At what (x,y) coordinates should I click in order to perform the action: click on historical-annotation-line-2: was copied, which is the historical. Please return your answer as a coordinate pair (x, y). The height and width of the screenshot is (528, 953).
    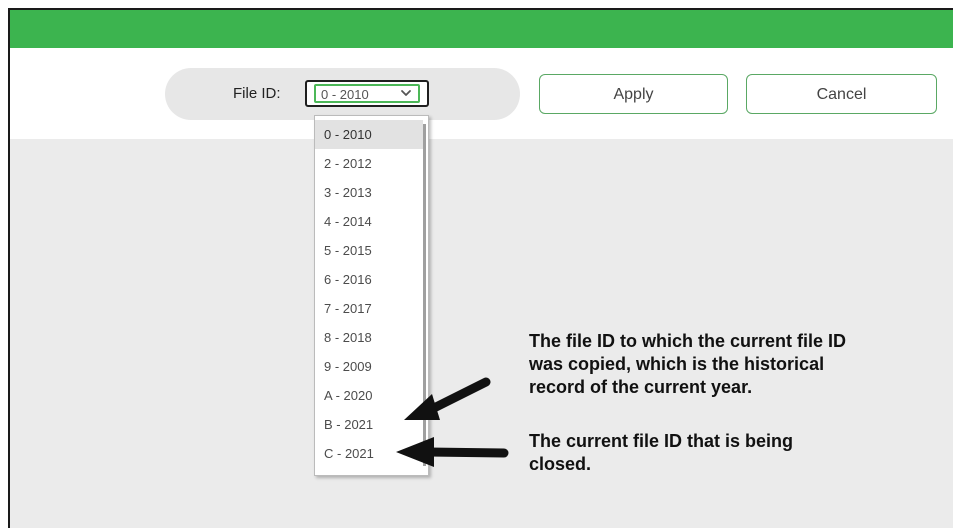
    Looking at the image, I should click on (677, 364).